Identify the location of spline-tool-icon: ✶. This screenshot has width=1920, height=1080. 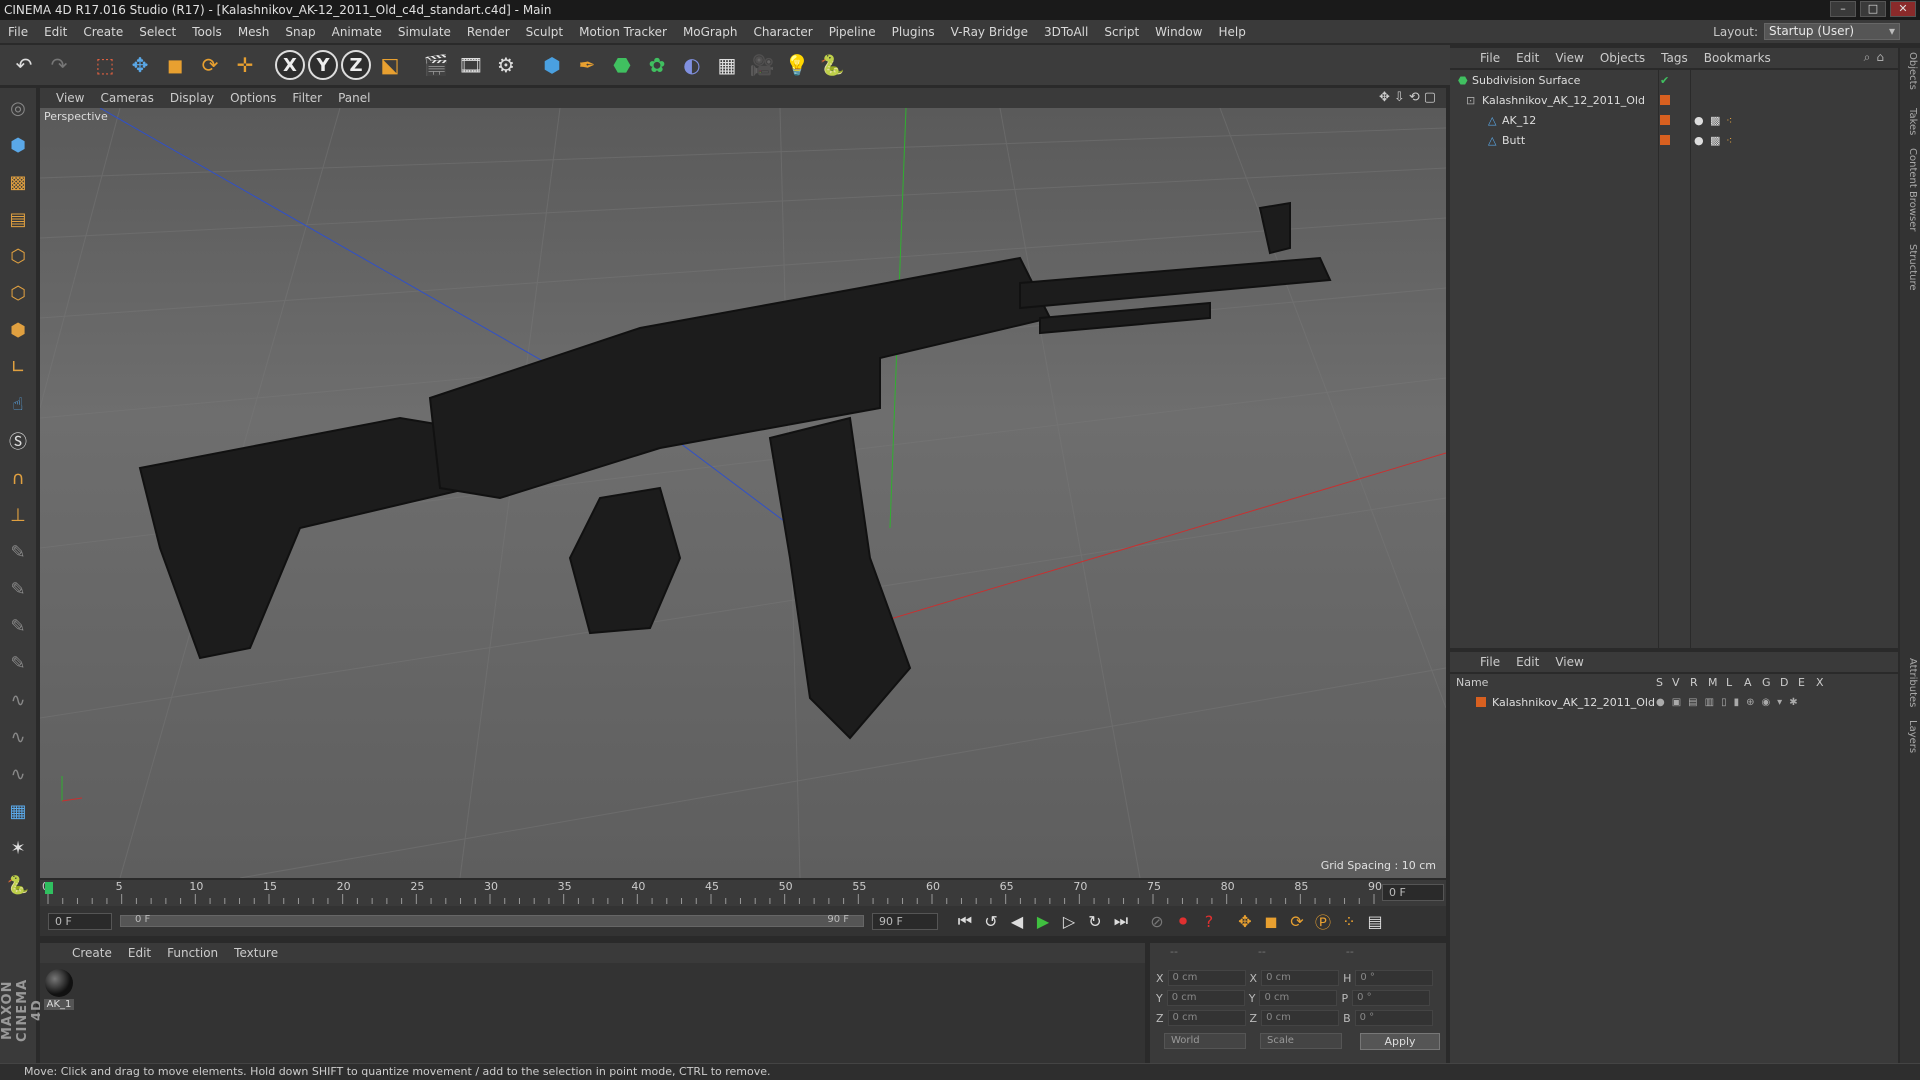
(18, 848).